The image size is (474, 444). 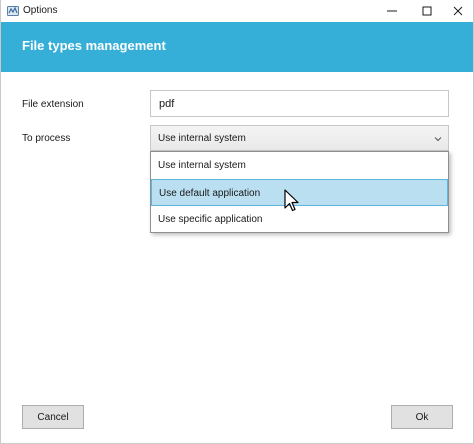 What do you see at coordinates (46, 138) in the screenshot?
I see `process-label: To process` at bounding box center [46, 138].